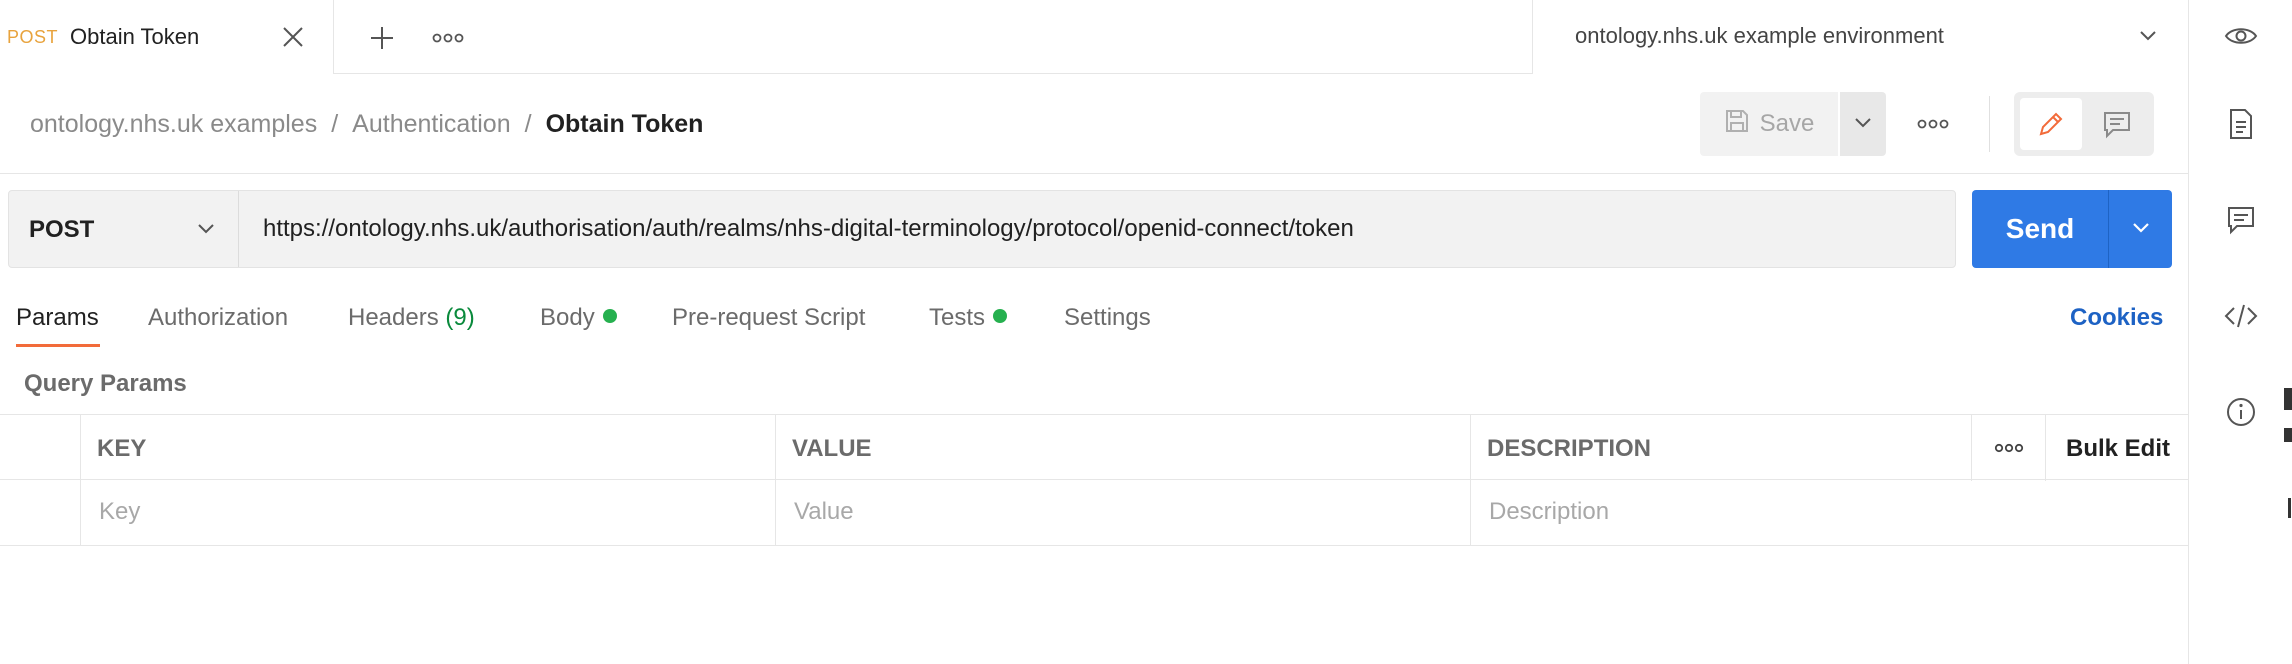 Image resolution: width=2292 pixels, height=664 pixels. I want to click on mode-toggle, so click(2084, 124).